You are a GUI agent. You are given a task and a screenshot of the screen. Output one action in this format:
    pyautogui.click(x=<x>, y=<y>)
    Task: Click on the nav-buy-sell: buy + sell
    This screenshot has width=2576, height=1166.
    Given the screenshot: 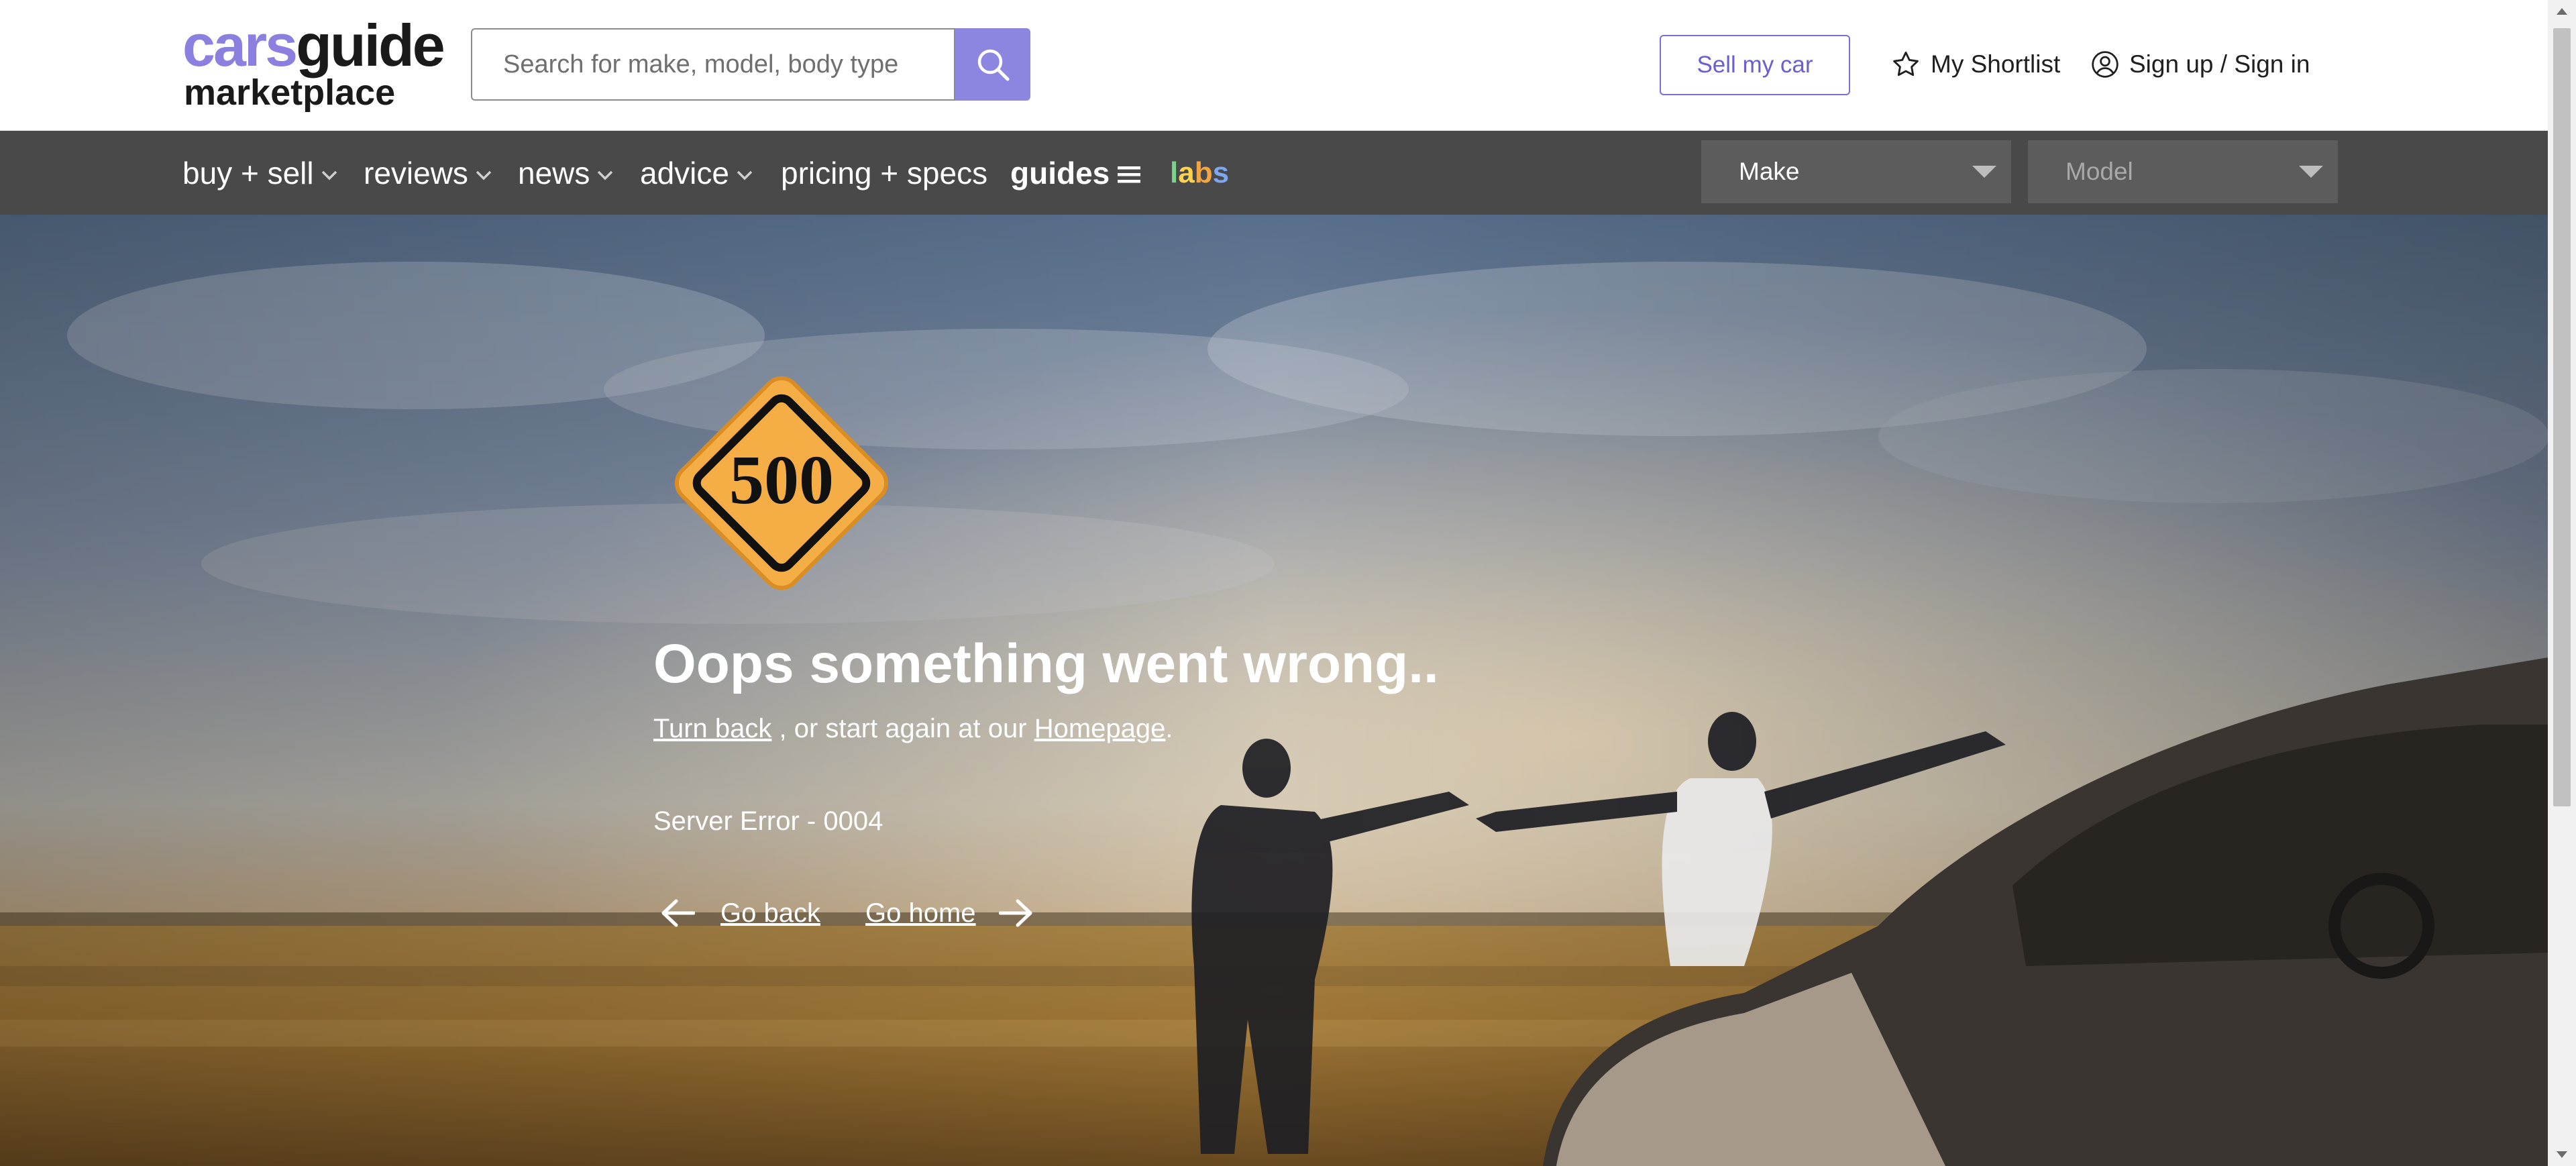 What is the action you would take?
    pyautogui.click(x=260, y=173)
    